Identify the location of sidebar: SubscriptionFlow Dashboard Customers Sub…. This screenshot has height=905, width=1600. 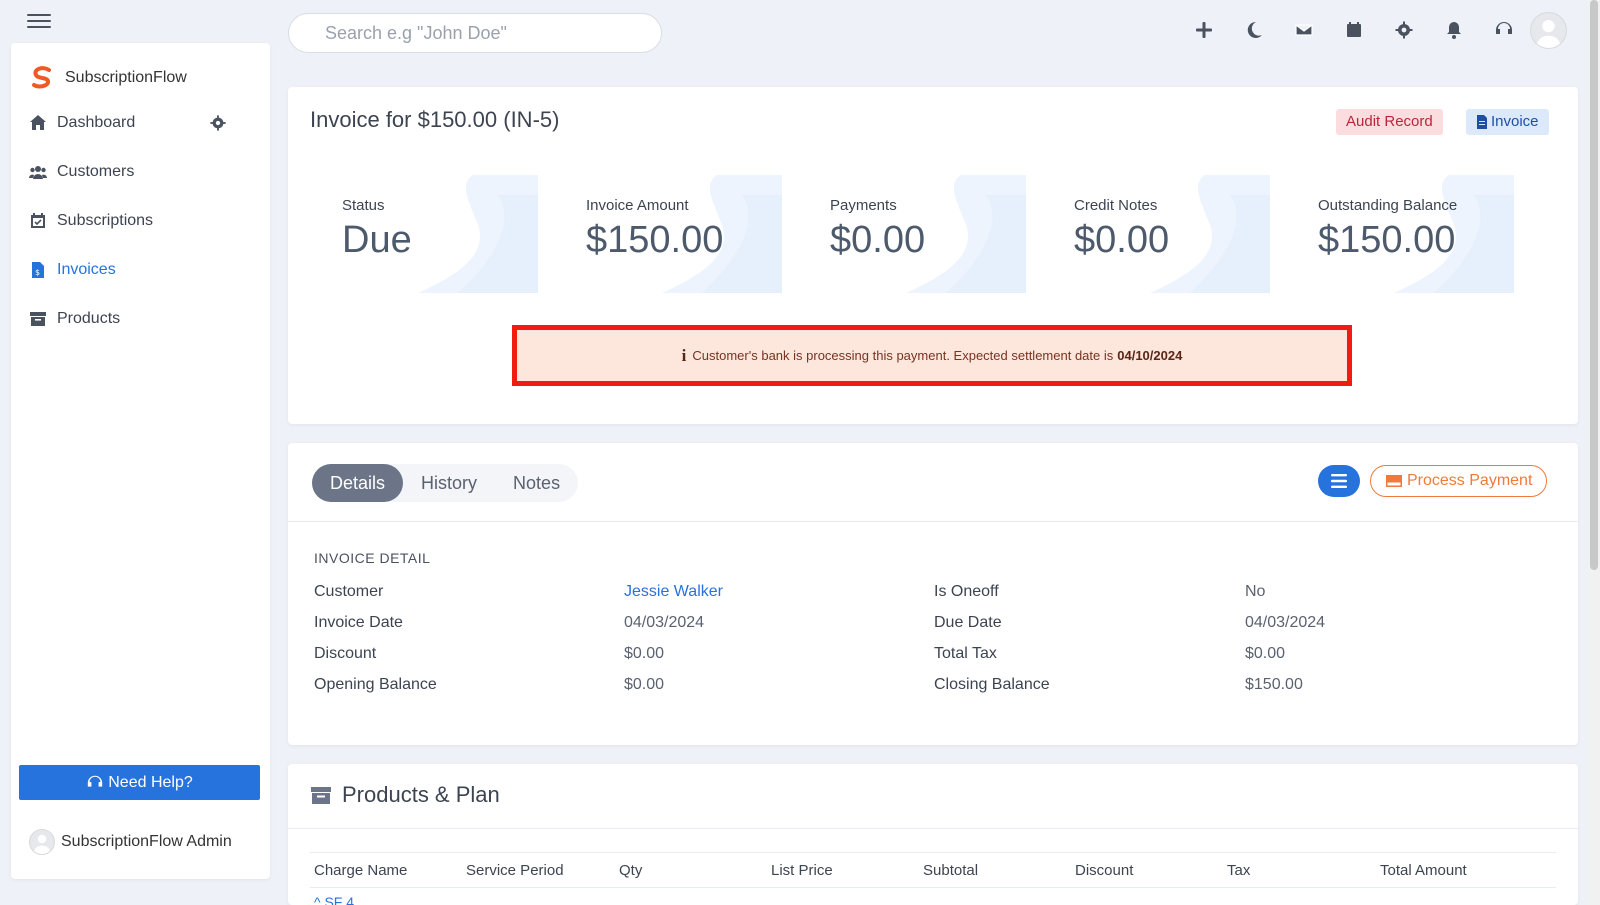
(140, 461).